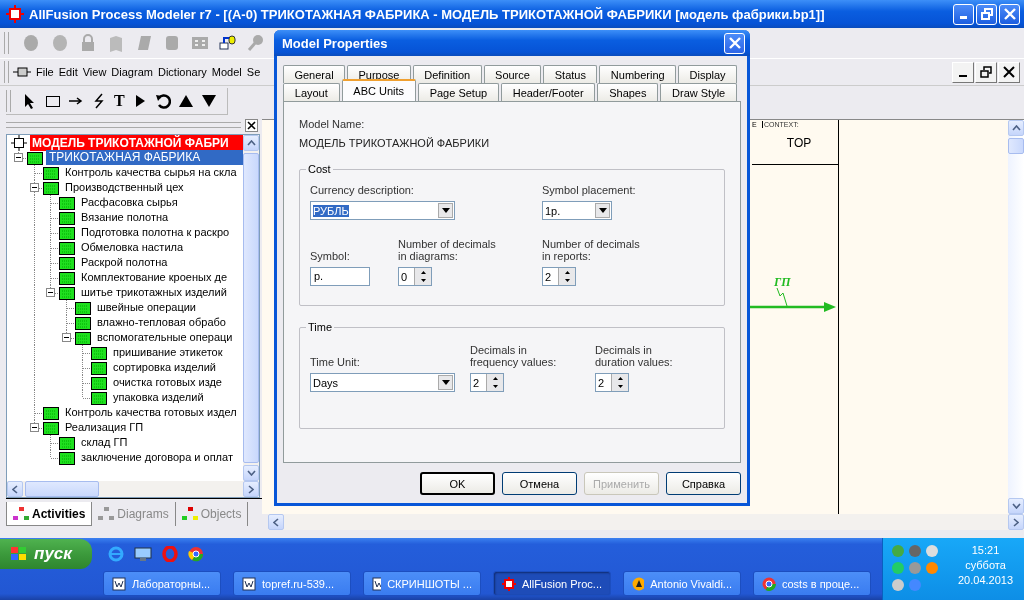 This screenshot has height=600, width=1024. I want to click on tree-item: сортировка изделий, so click(176, 367).